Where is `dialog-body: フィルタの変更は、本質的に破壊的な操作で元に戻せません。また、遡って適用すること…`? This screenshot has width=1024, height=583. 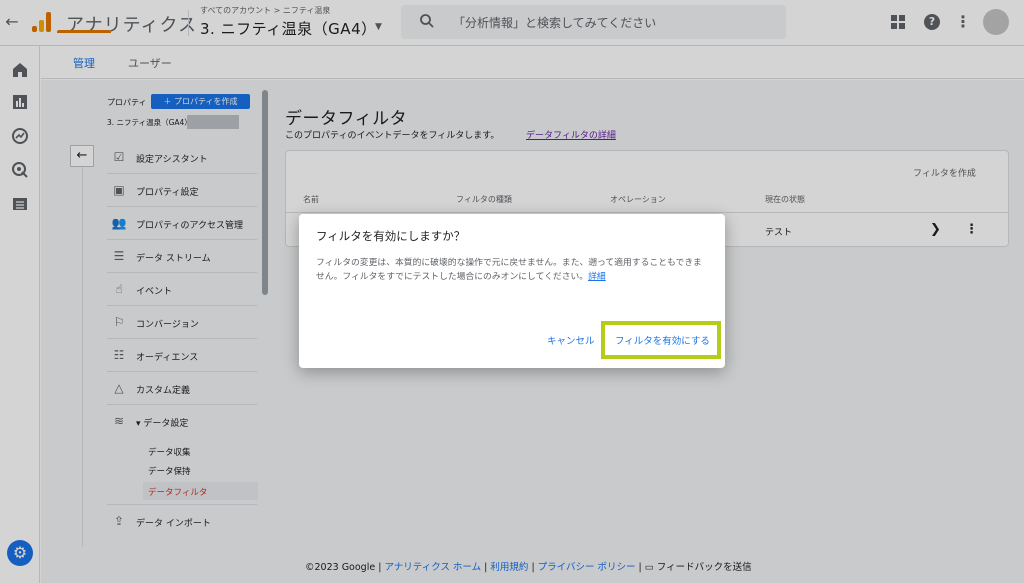 dialog-body: フィルタの変更は、本質的に破壊的な操作で元に戻せません。また、遡って適用すること… is located at coordinates (512, 270).